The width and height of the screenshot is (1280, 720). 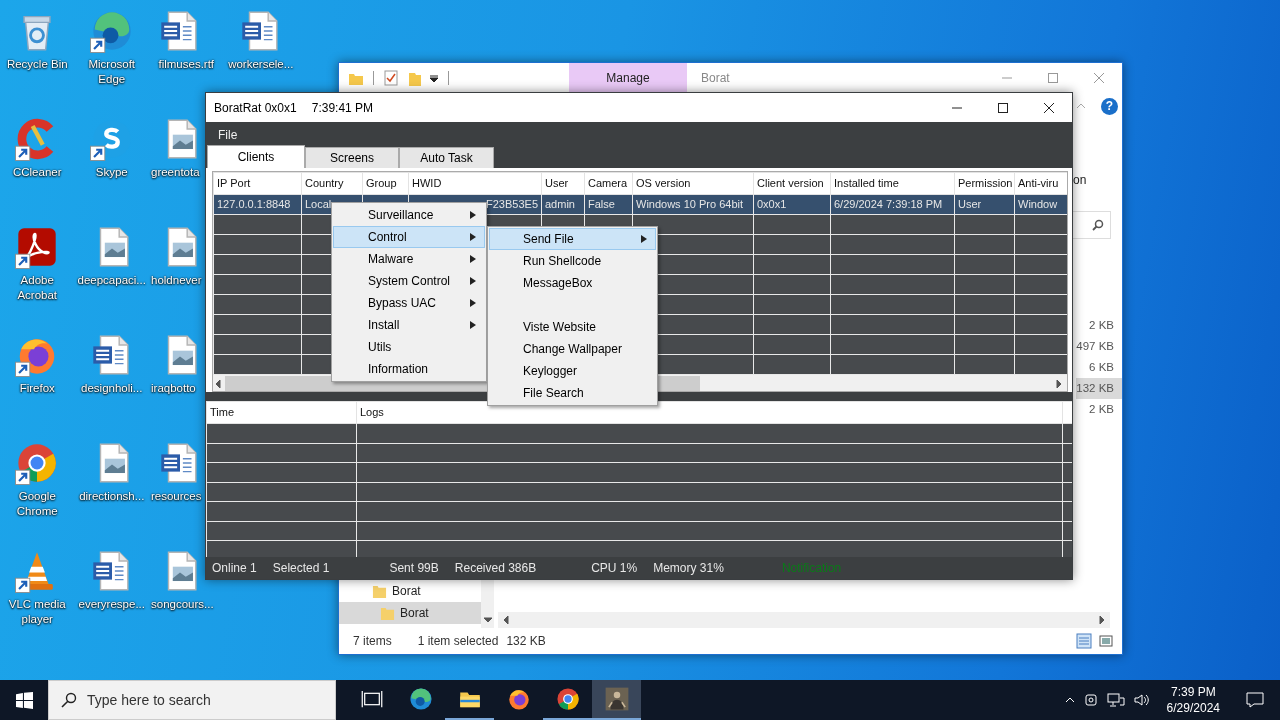 What do you see at coordinates (1109, 106) in the screenshot?
I see `help-button: ?` at bounding box center [1109, 106].